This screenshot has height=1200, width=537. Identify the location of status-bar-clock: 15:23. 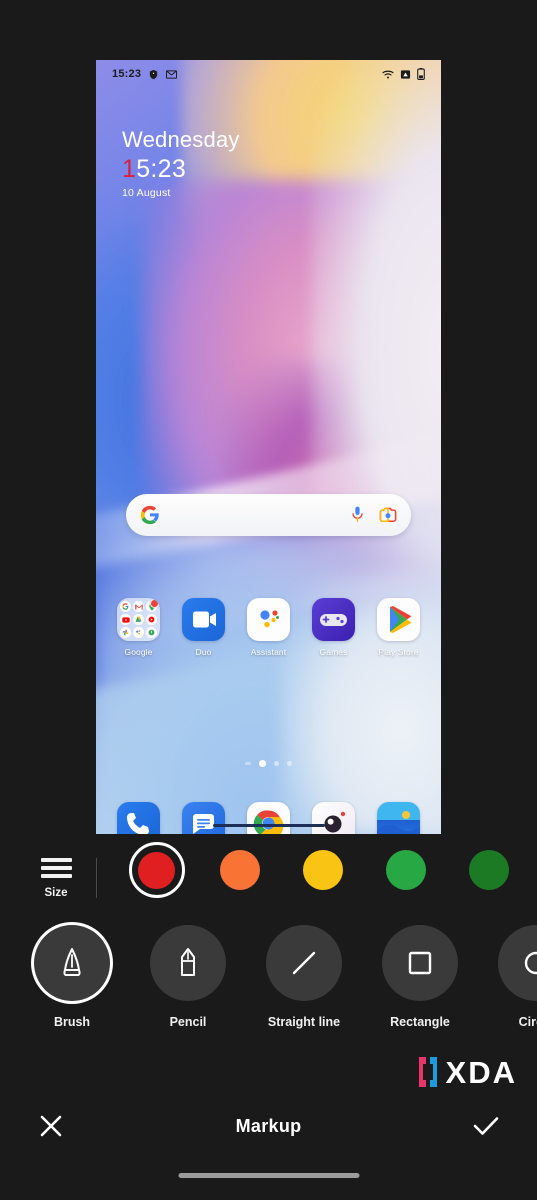
(127, 74).